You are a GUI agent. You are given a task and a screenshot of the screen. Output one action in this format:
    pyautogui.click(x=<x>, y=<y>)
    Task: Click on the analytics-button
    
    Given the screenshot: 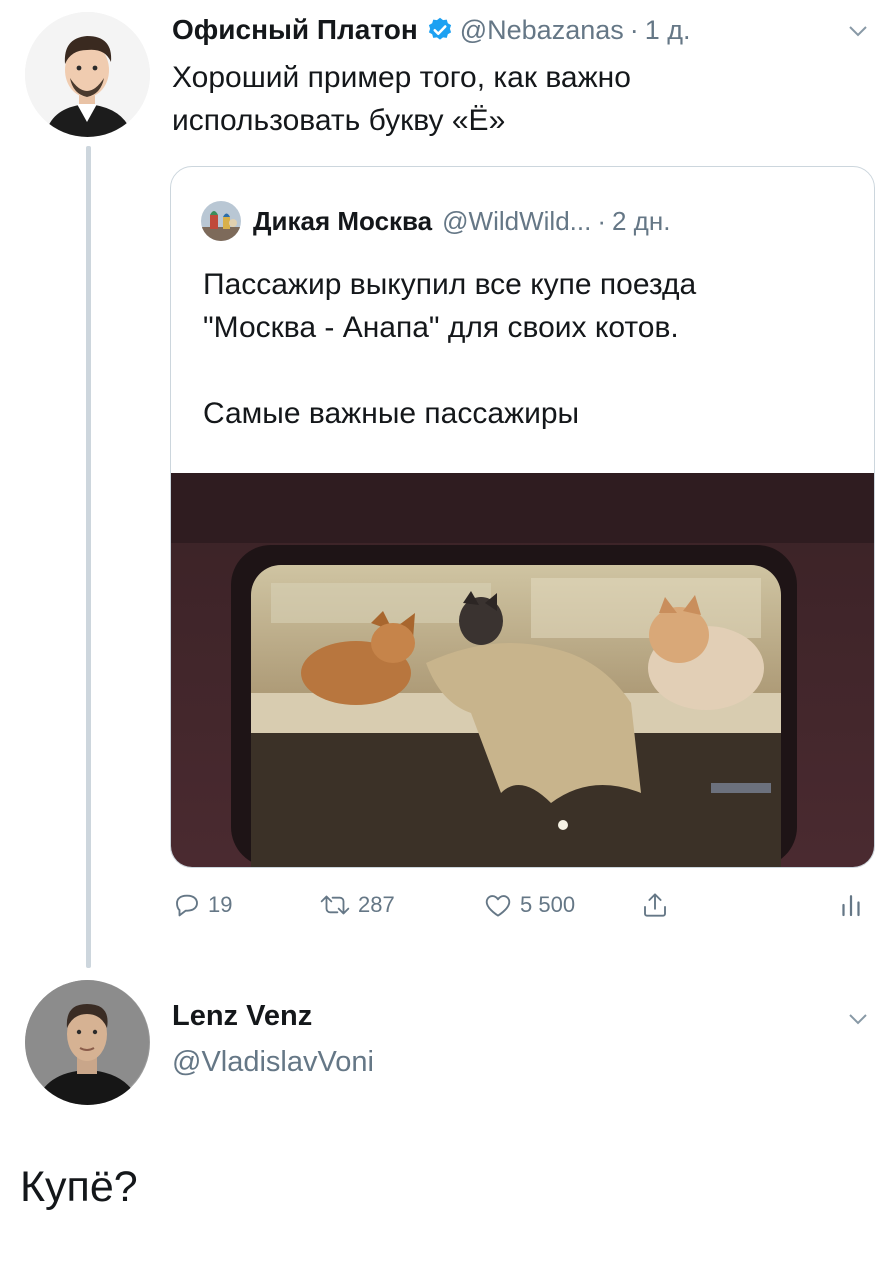 What is the action you would take?
    pyautogui.click(x=854, y=905)
    